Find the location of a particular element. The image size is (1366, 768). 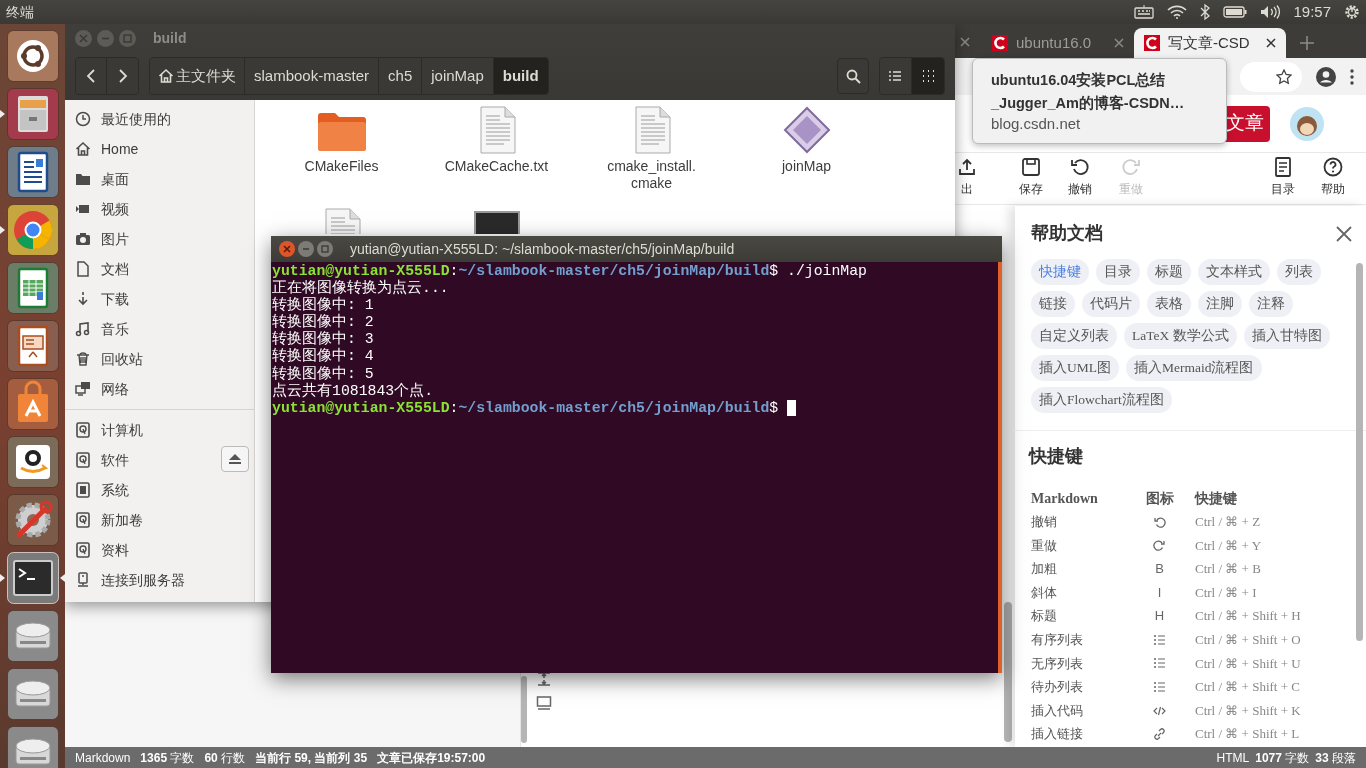

tooltip-title: ubuntu16.04安装PCL总结 is located at coordinates (1079, 80).